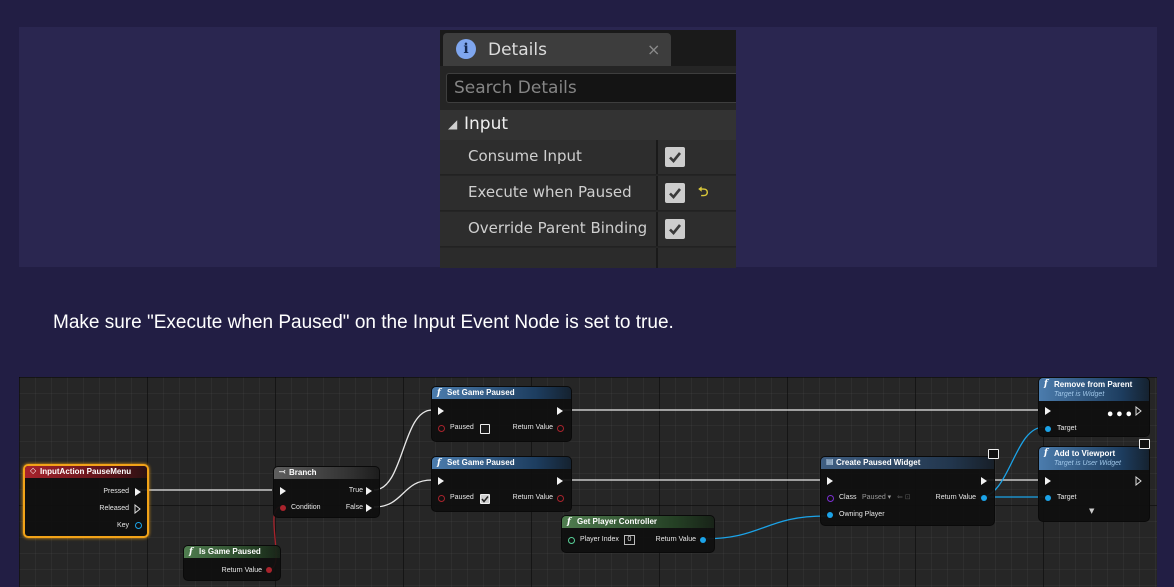  Describe the element at coordinates (629, 540) in the screenshot. I see `player-index-value: 0` at that location.